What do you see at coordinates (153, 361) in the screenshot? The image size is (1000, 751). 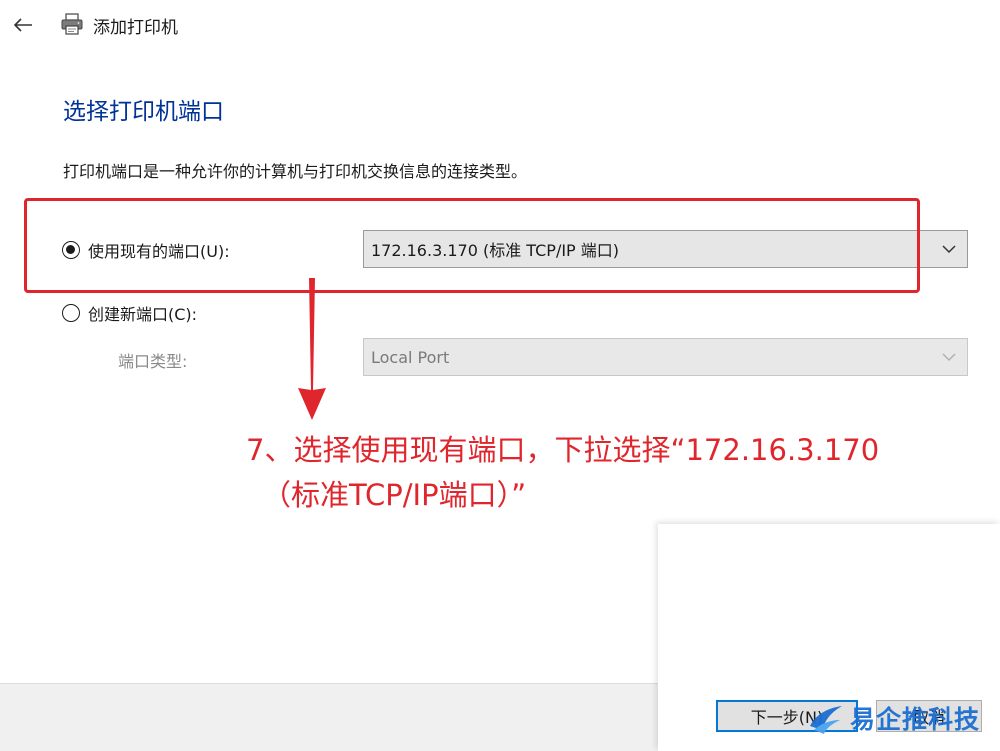 I see `port-type-label: 端口类型:` at bounding box center [153, 361].